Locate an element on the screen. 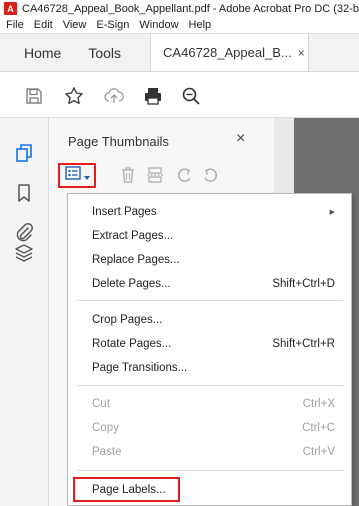  highlight-annotation is located at coordinates (126, 489).